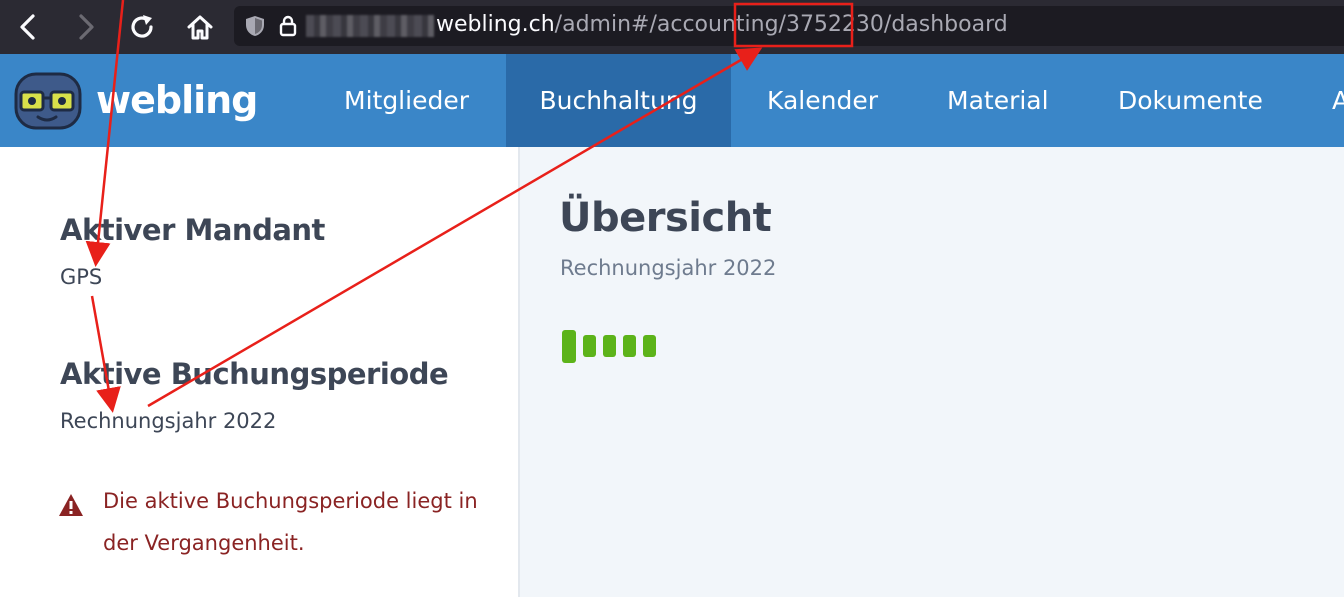 This screenshot has height=597, width=1344. I want to click on url-host: webling.ch, so click(495, 24).